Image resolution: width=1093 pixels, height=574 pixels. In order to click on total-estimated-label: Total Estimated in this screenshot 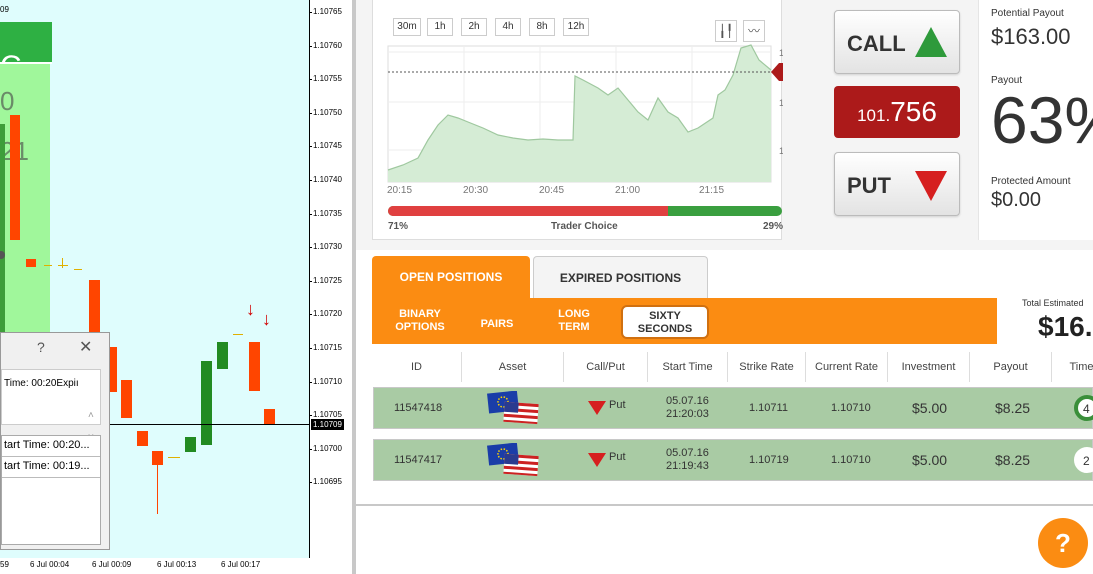, I will do `click(1053, 303)`.